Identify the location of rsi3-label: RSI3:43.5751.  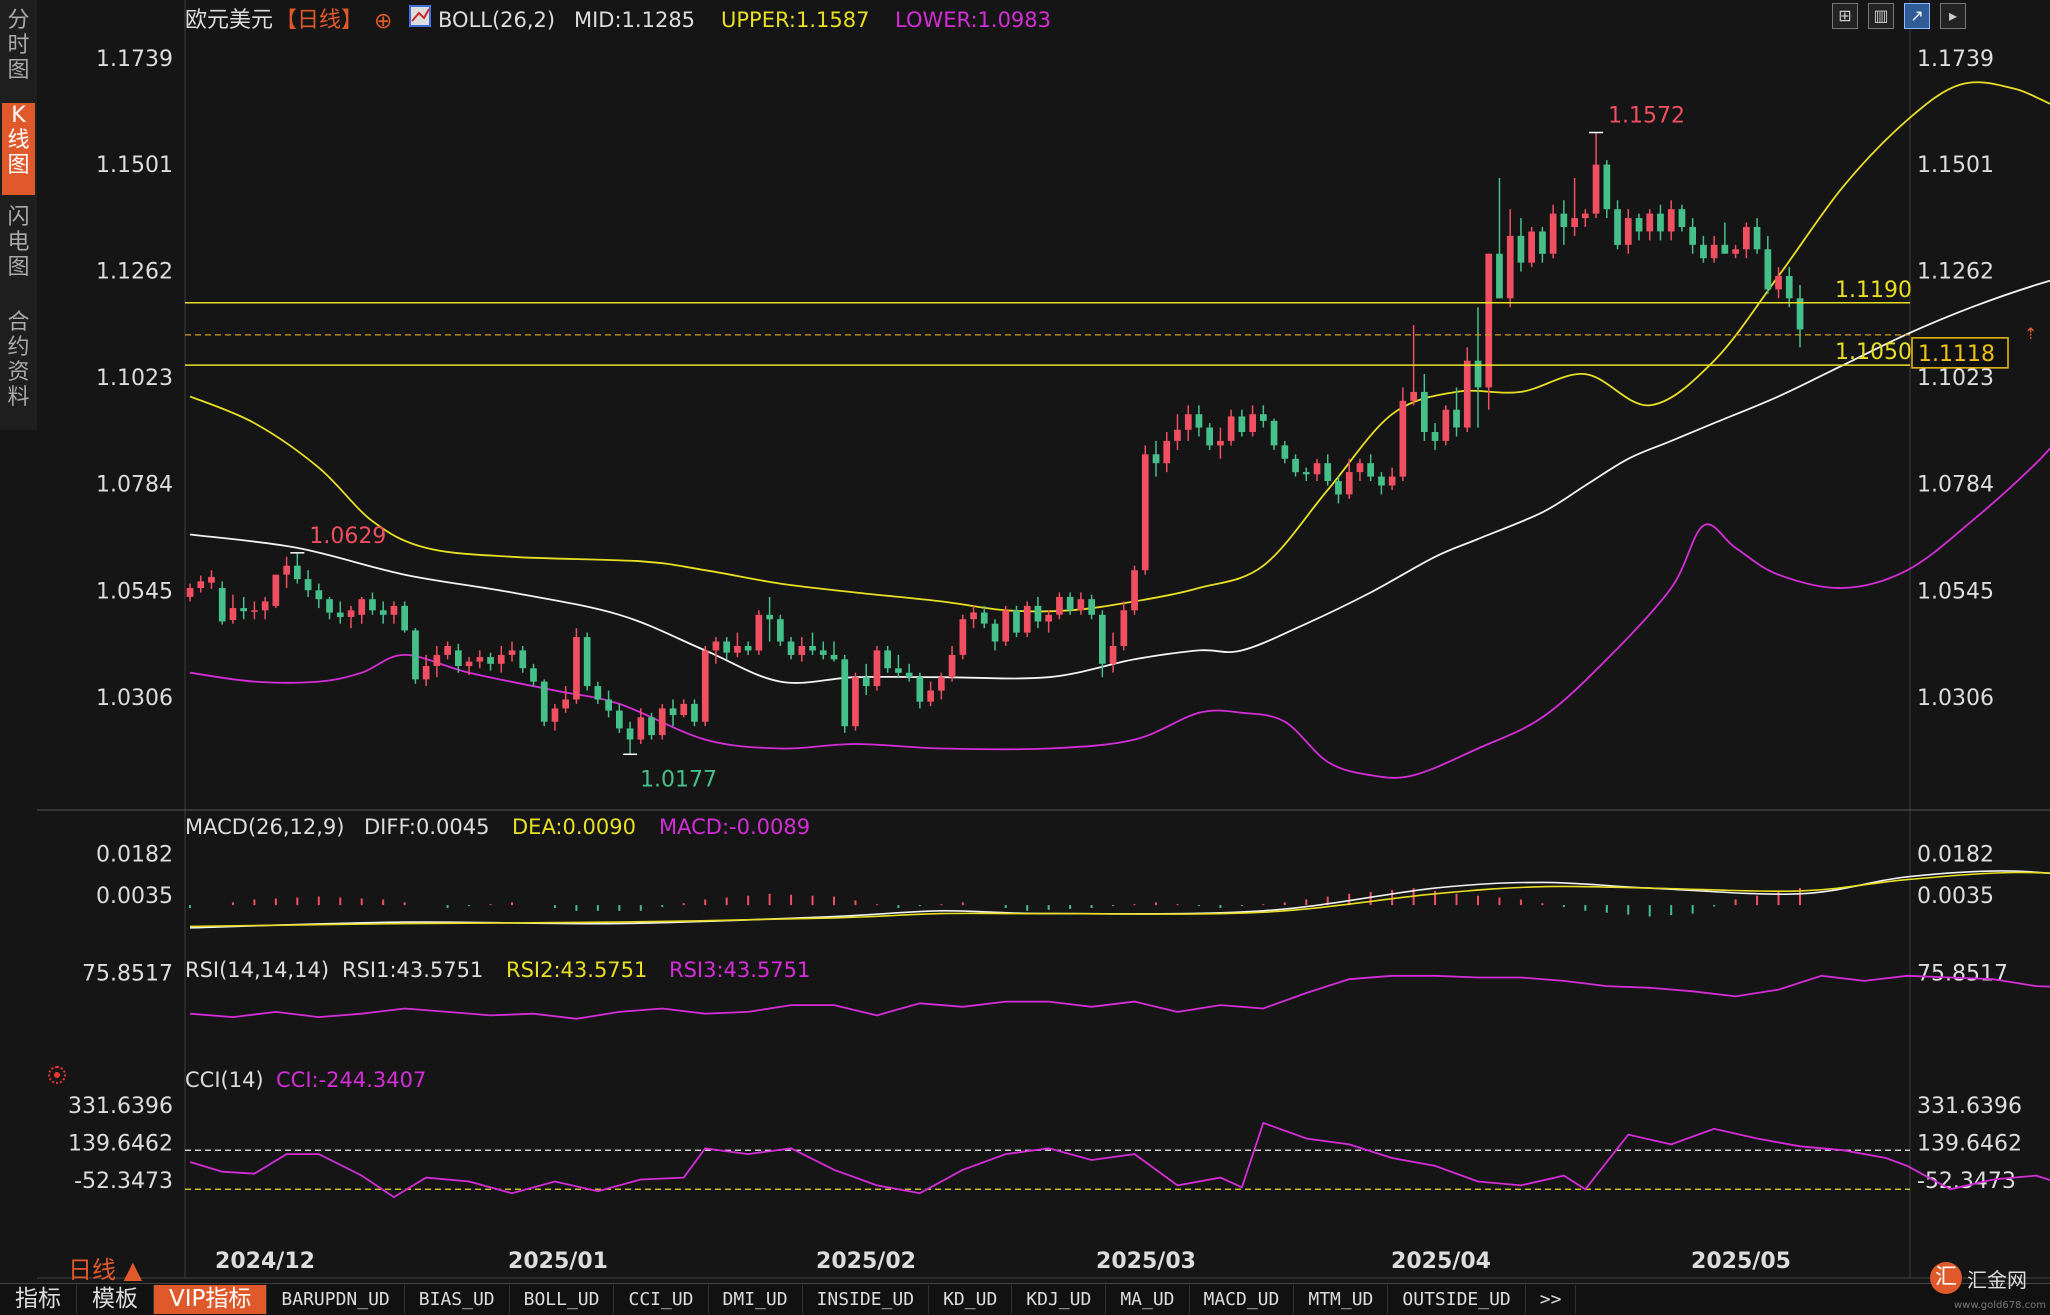
(739, 970).